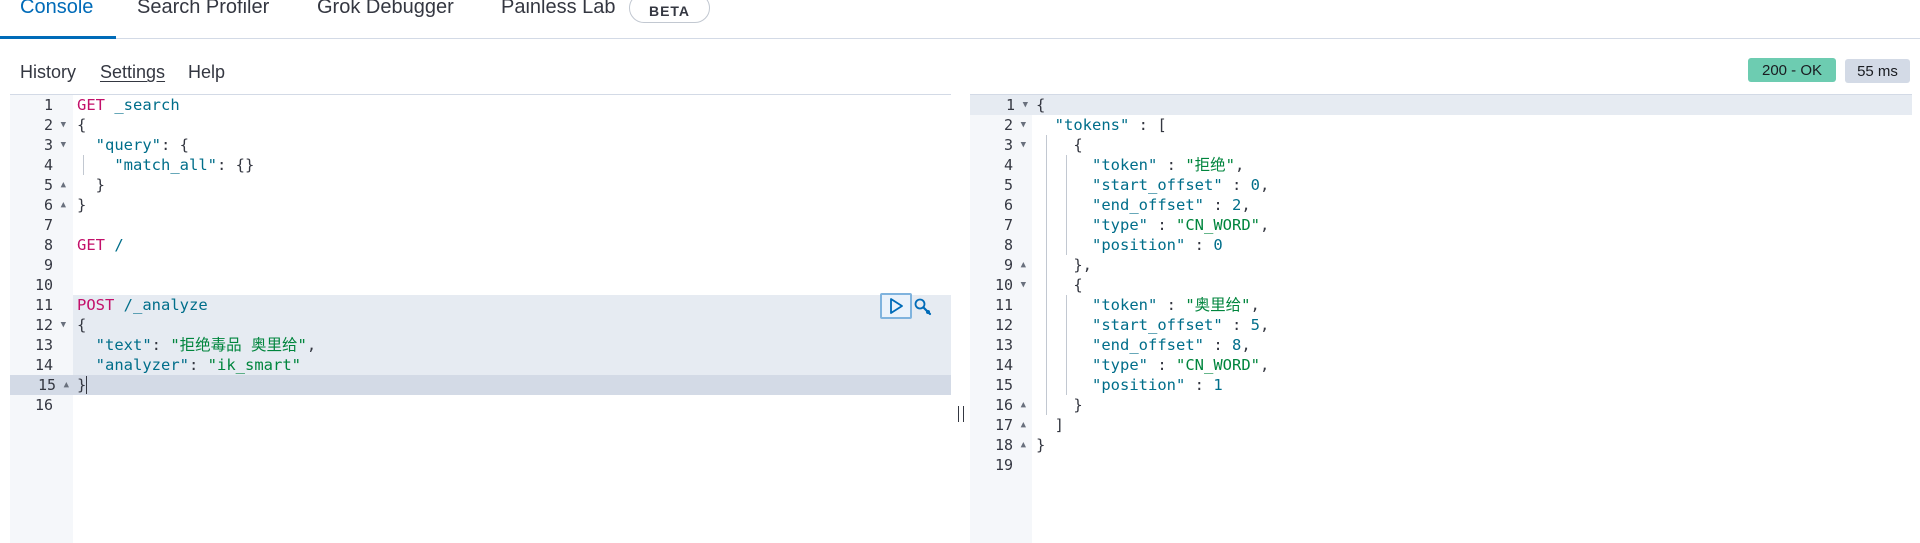 This screenshot has width=1920, height=543. Describe the element at coordinates (1003, 345) in the screenshot. I see `line-number: 13` at that location.